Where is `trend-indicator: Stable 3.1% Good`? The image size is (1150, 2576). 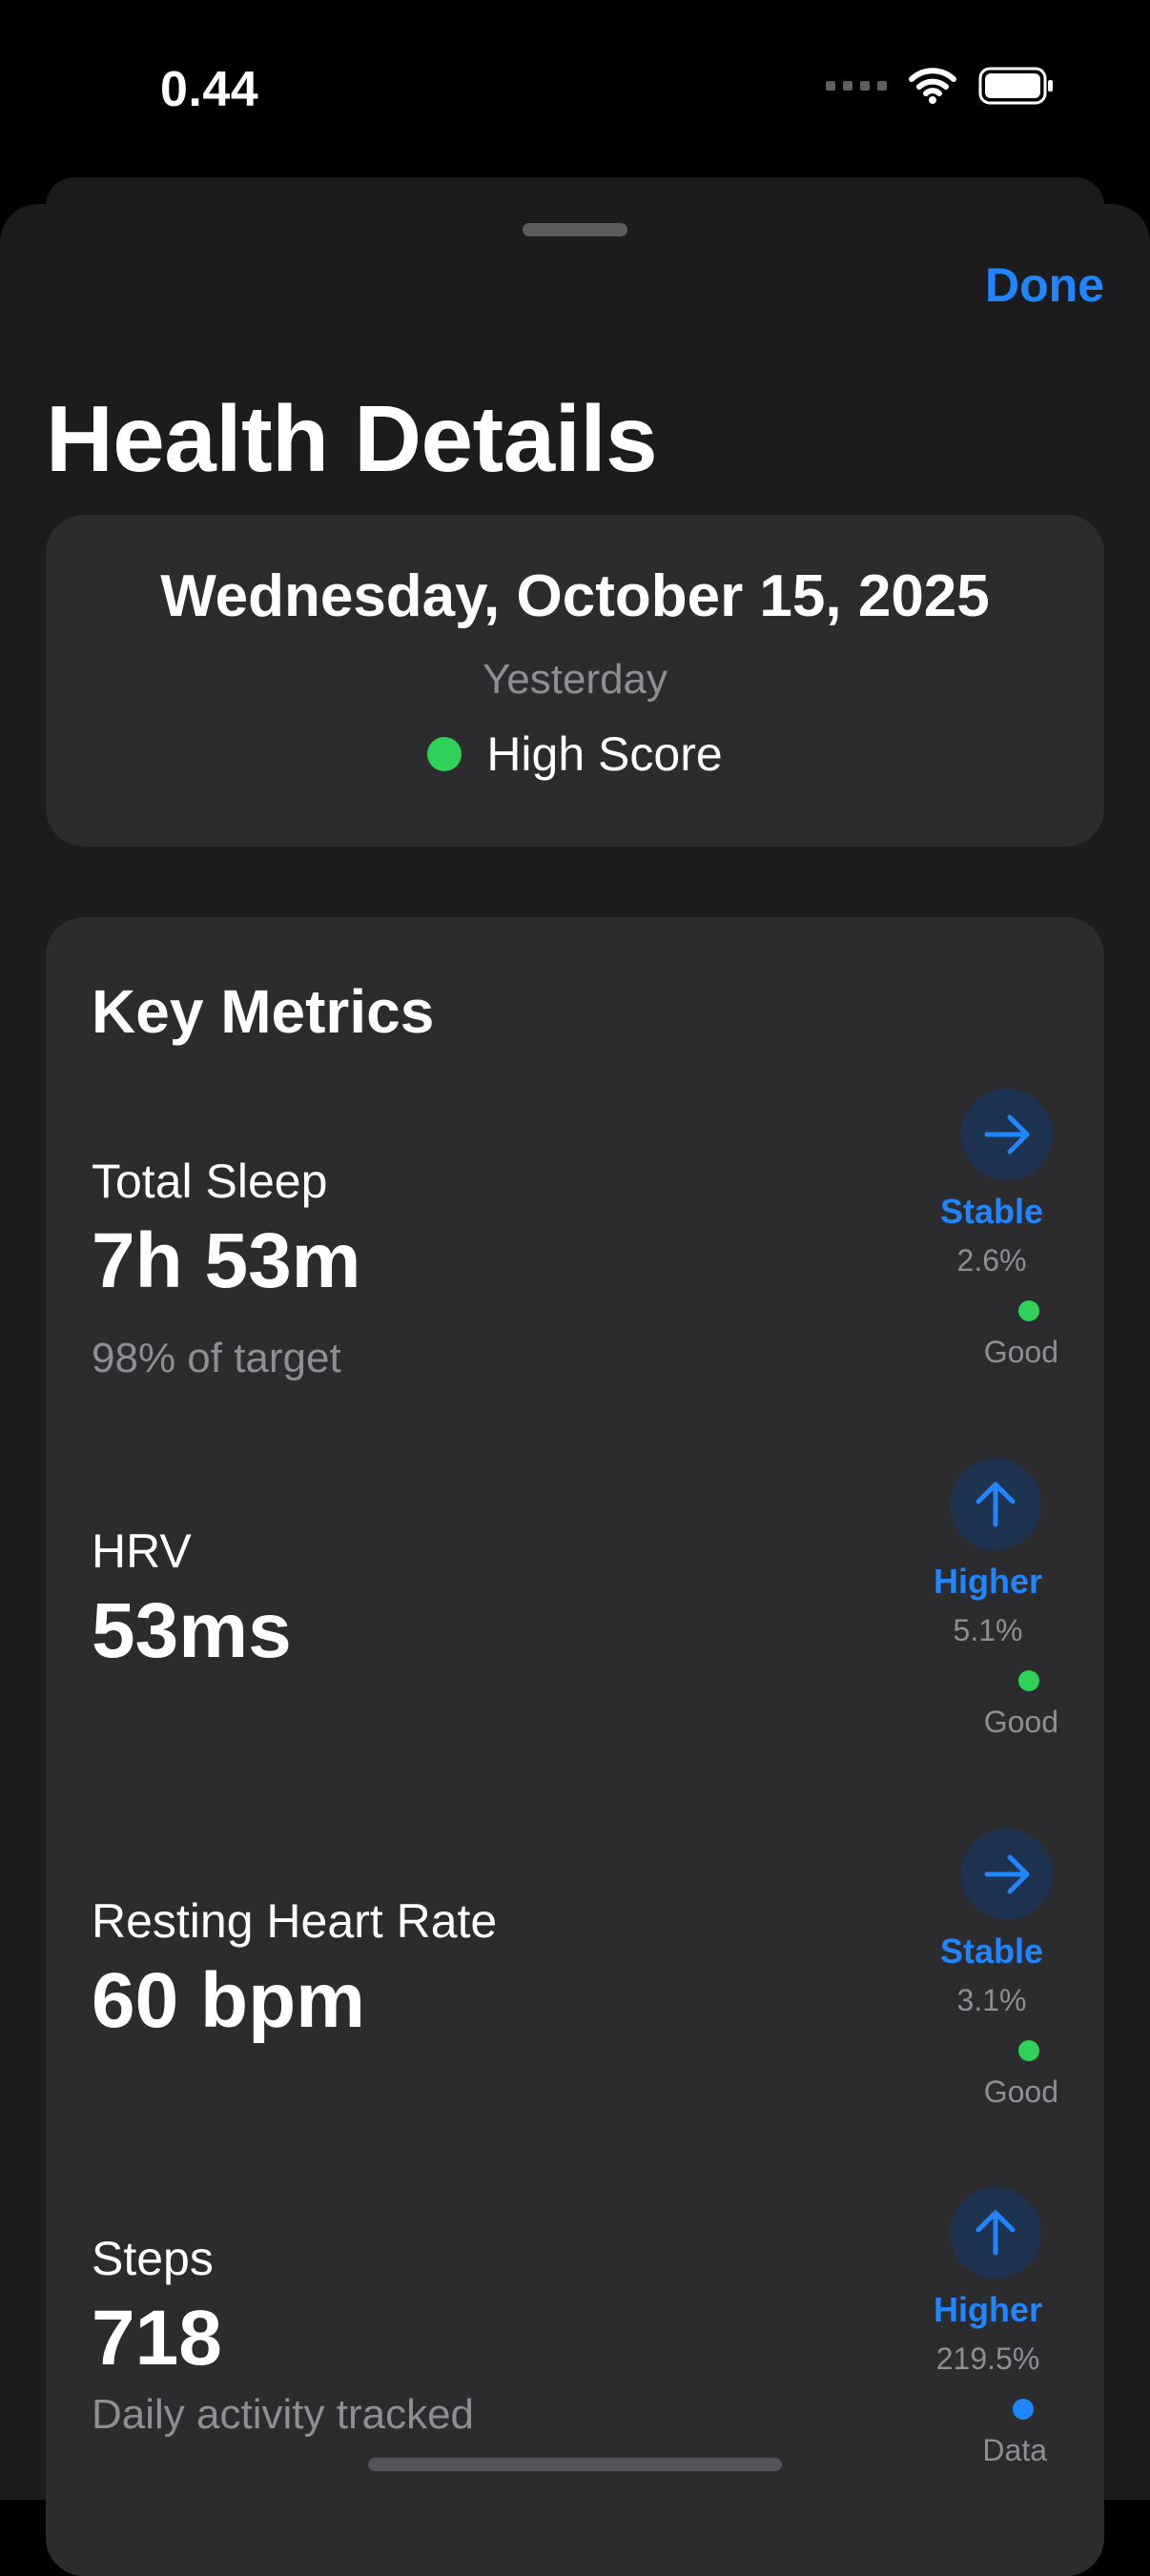 trend-indicator: Stable 3.1% Good is located at coordinates (991, 1981).